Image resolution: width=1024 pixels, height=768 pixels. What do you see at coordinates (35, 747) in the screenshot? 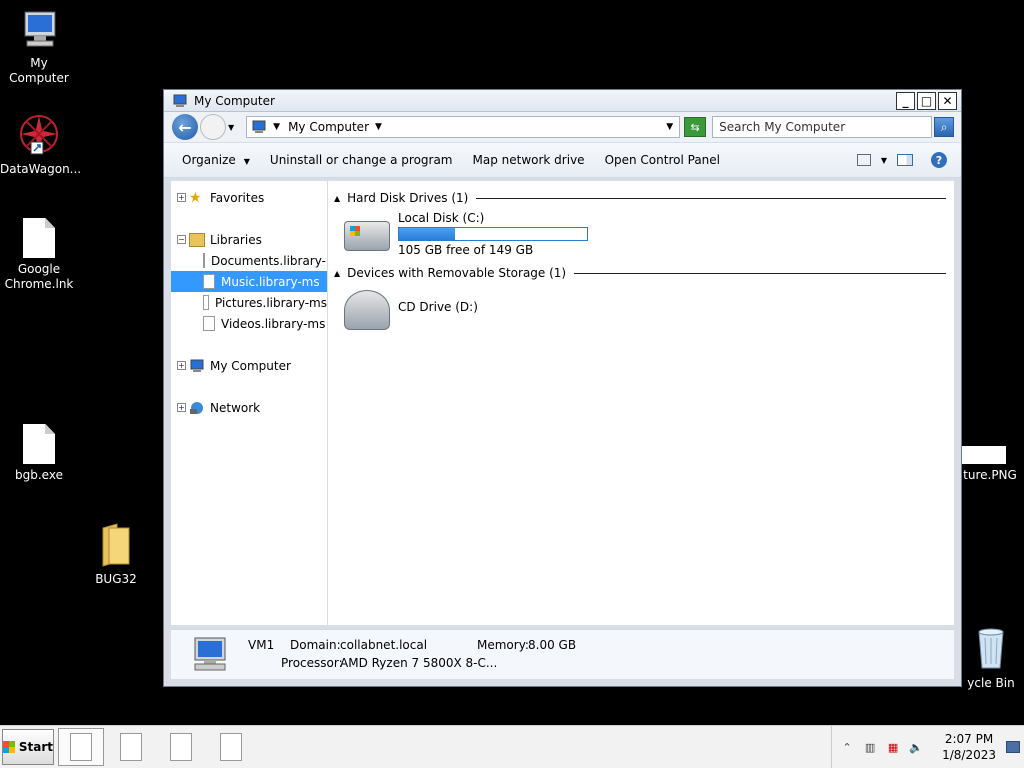
I see `start-label: Start` at bounding box center [35, 747].